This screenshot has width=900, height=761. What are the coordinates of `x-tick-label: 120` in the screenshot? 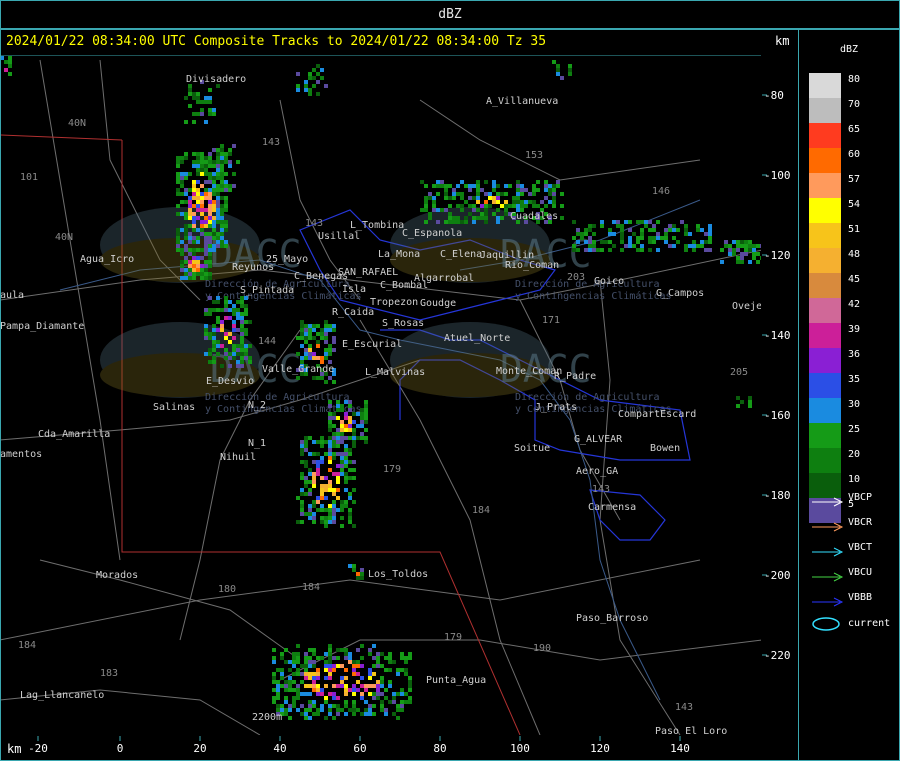 It's located at (600, 748).